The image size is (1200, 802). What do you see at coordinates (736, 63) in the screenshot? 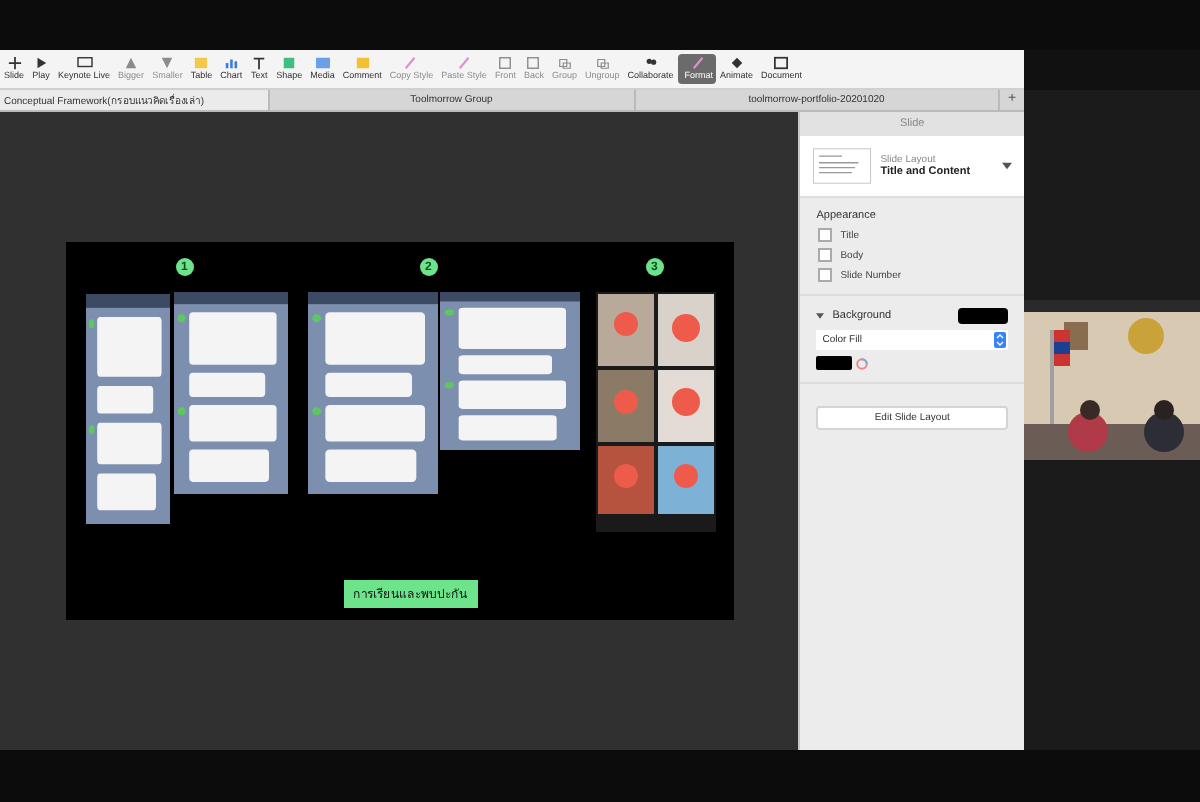
I see `diamond-icon` at bounding box center [736, 63].